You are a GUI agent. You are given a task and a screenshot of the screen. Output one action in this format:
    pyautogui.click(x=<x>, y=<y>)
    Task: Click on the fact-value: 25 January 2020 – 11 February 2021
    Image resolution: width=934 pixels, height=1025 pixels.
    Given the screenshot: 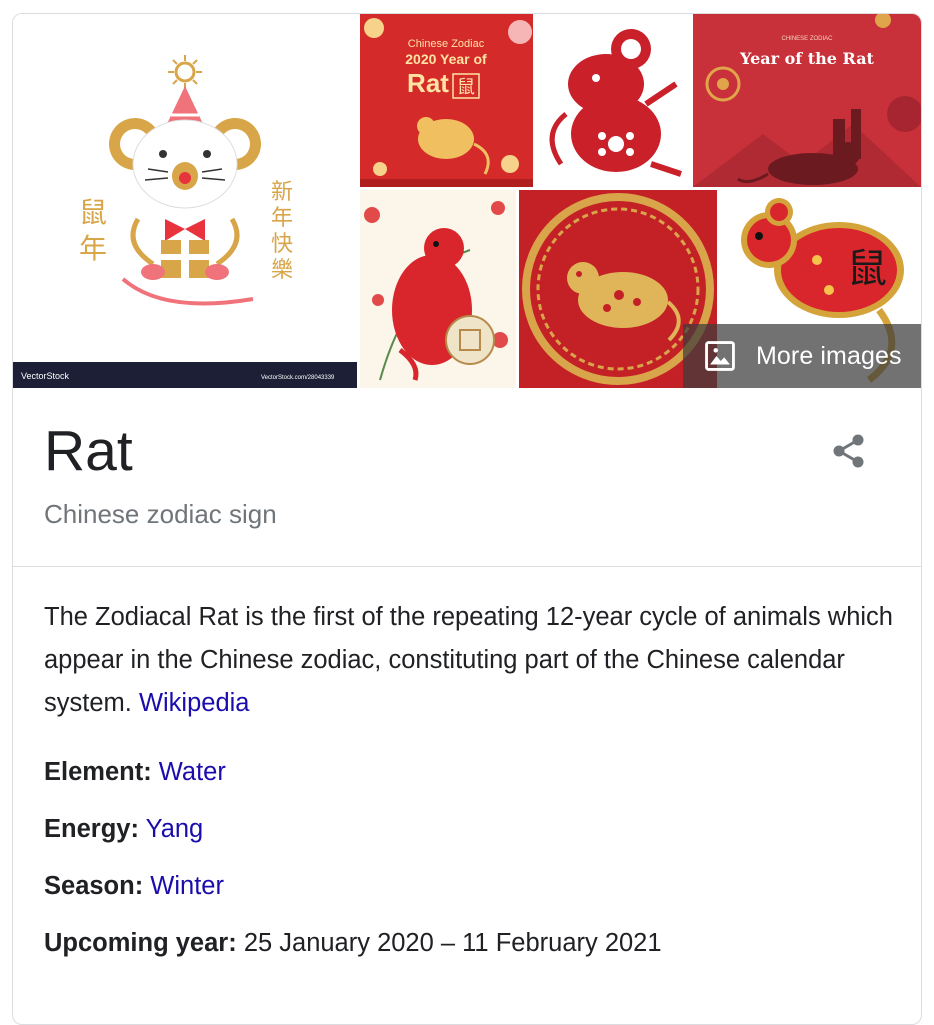 What is the action you would take?
    pyautogui.click(x=452, y=943)
    